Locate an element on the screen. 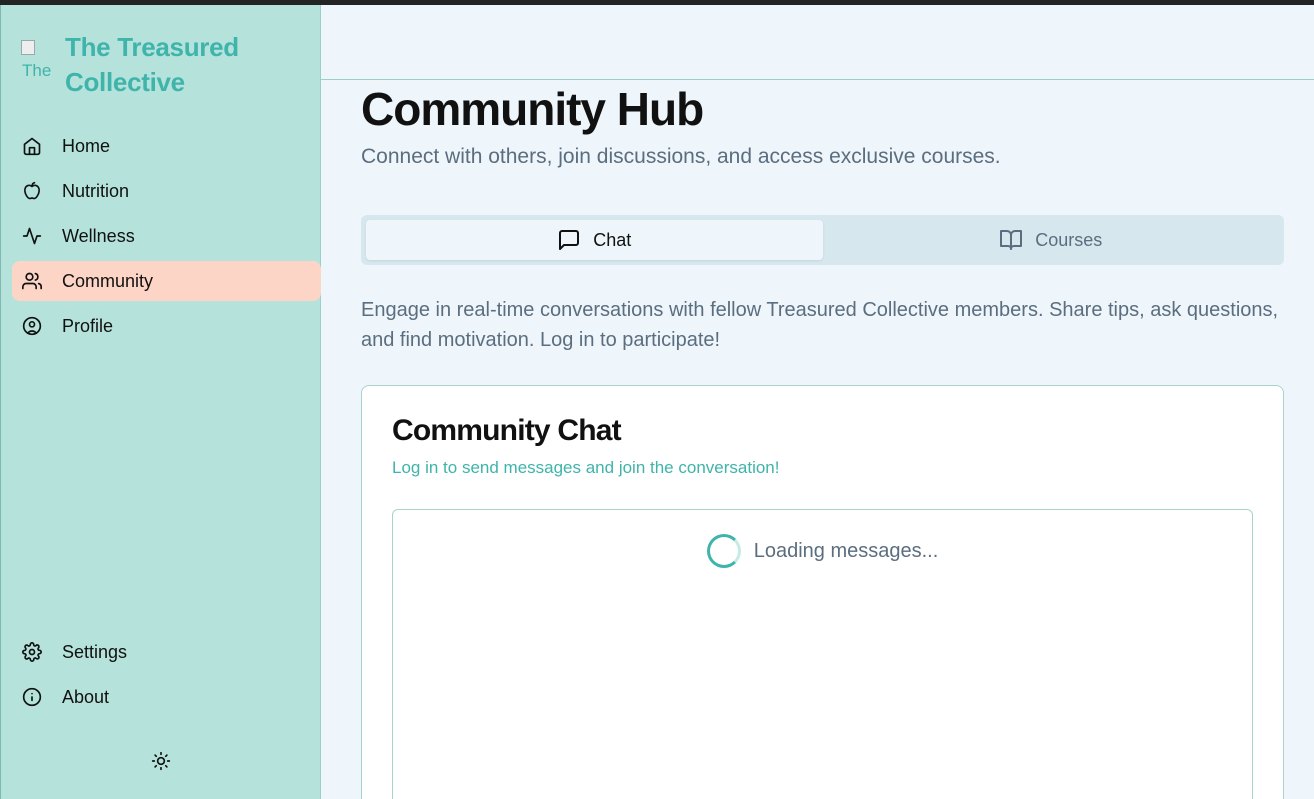  apple-icon is located at coordinates (32, 191).